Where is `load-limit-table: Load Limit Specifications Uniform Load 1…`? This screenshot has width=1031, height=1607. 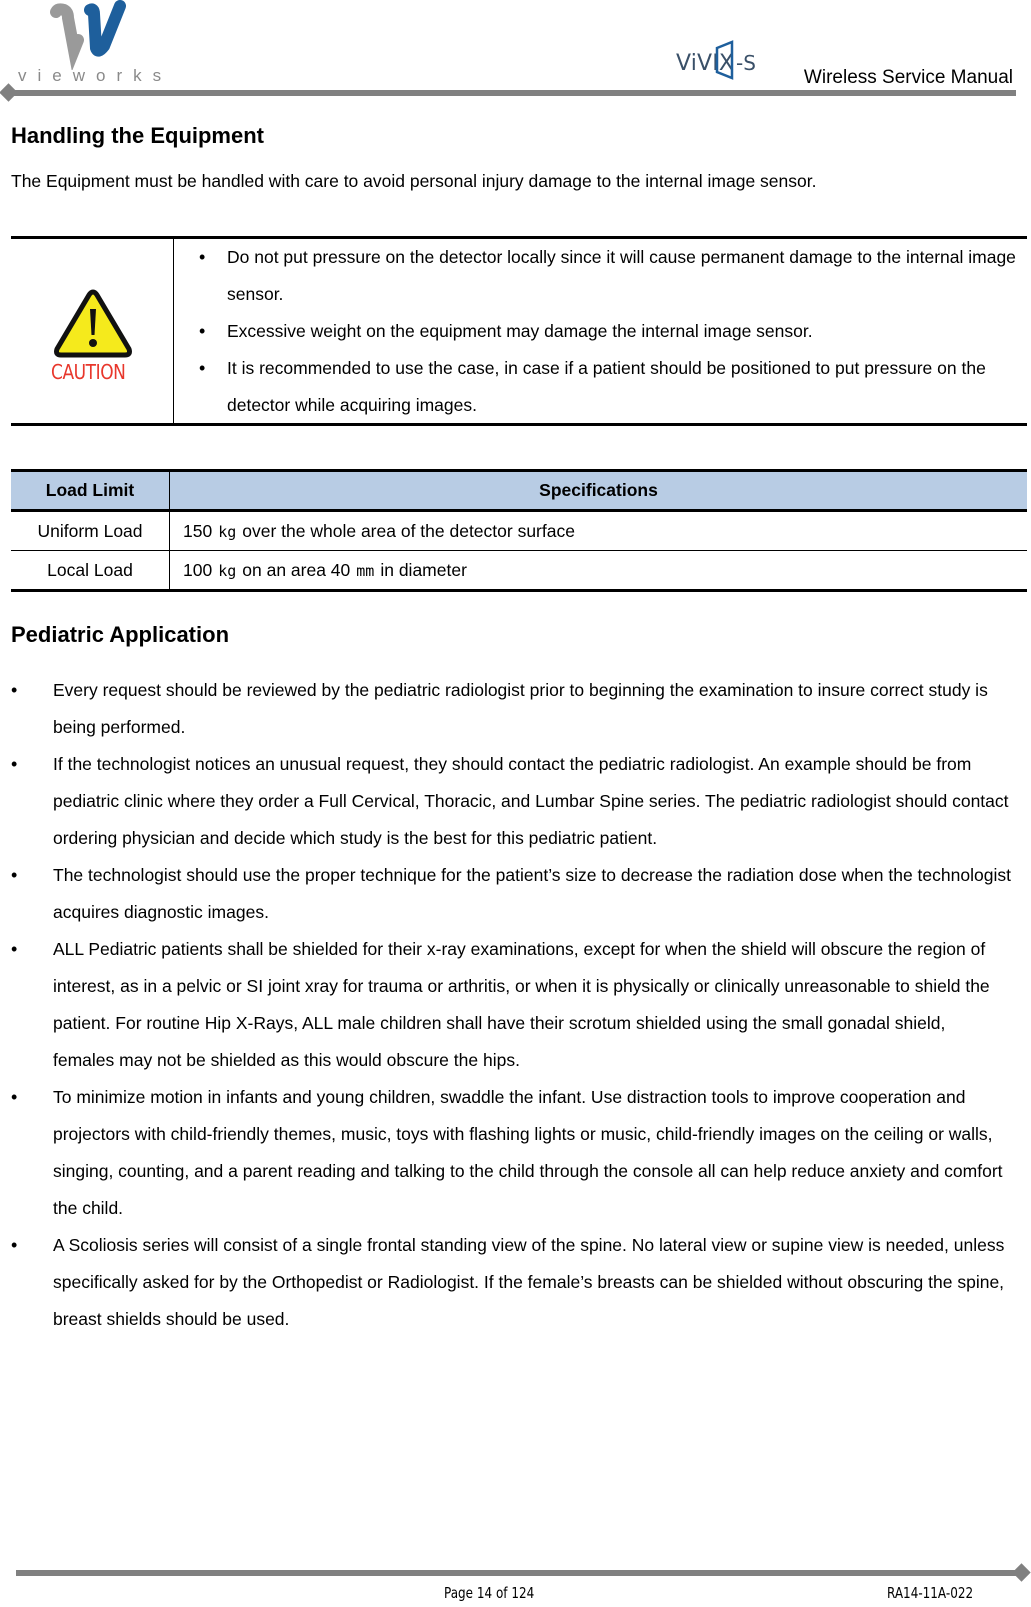
load-limit-table: Load Limit Specifications Uniform Load 1… is located at coordinates (519, 530).